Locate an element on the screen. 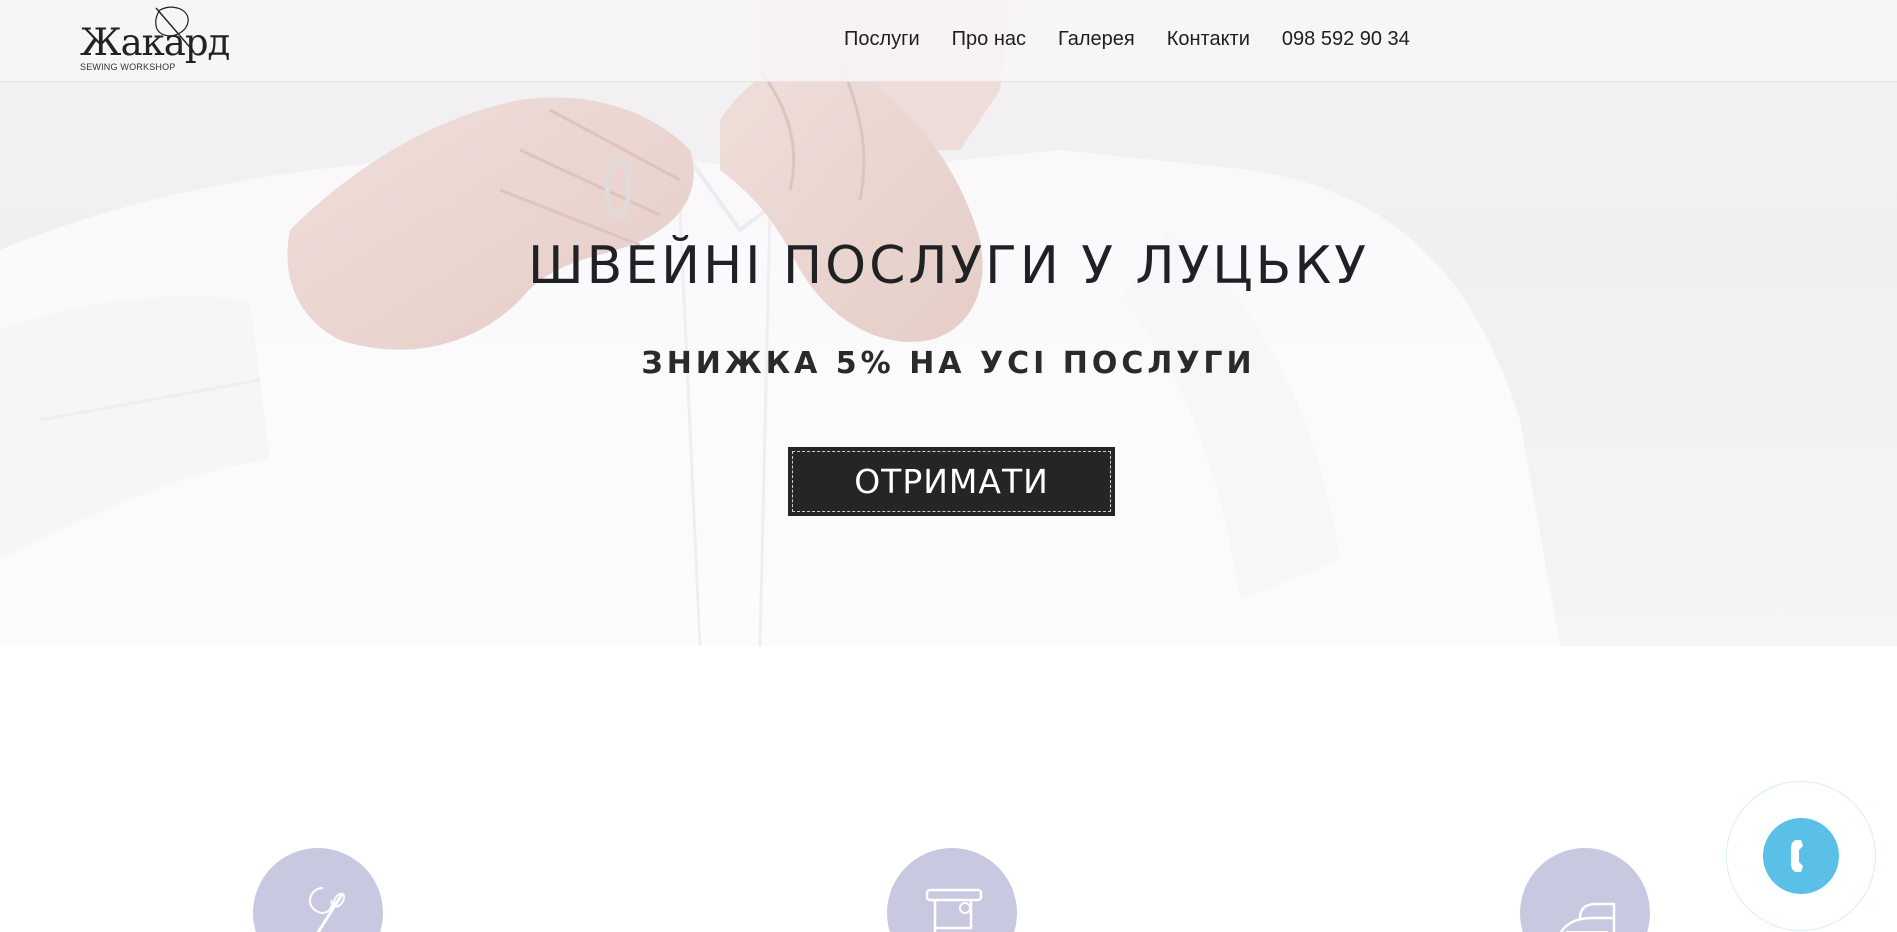 The image size is (1897, 932). needle-thread-icon is located at coordinates (327, 909).